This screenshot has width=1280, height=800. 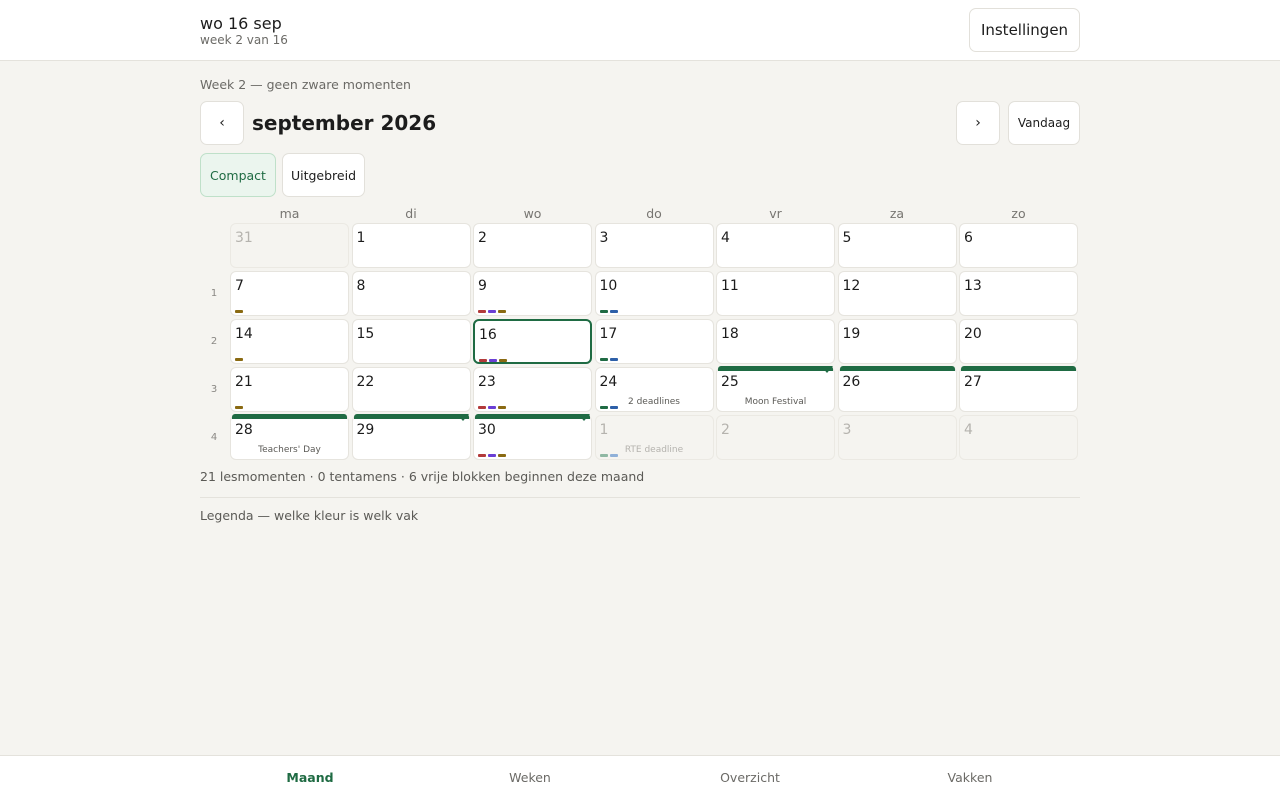 I want to click on calendar-day: 8, so click(x=411, y=293).